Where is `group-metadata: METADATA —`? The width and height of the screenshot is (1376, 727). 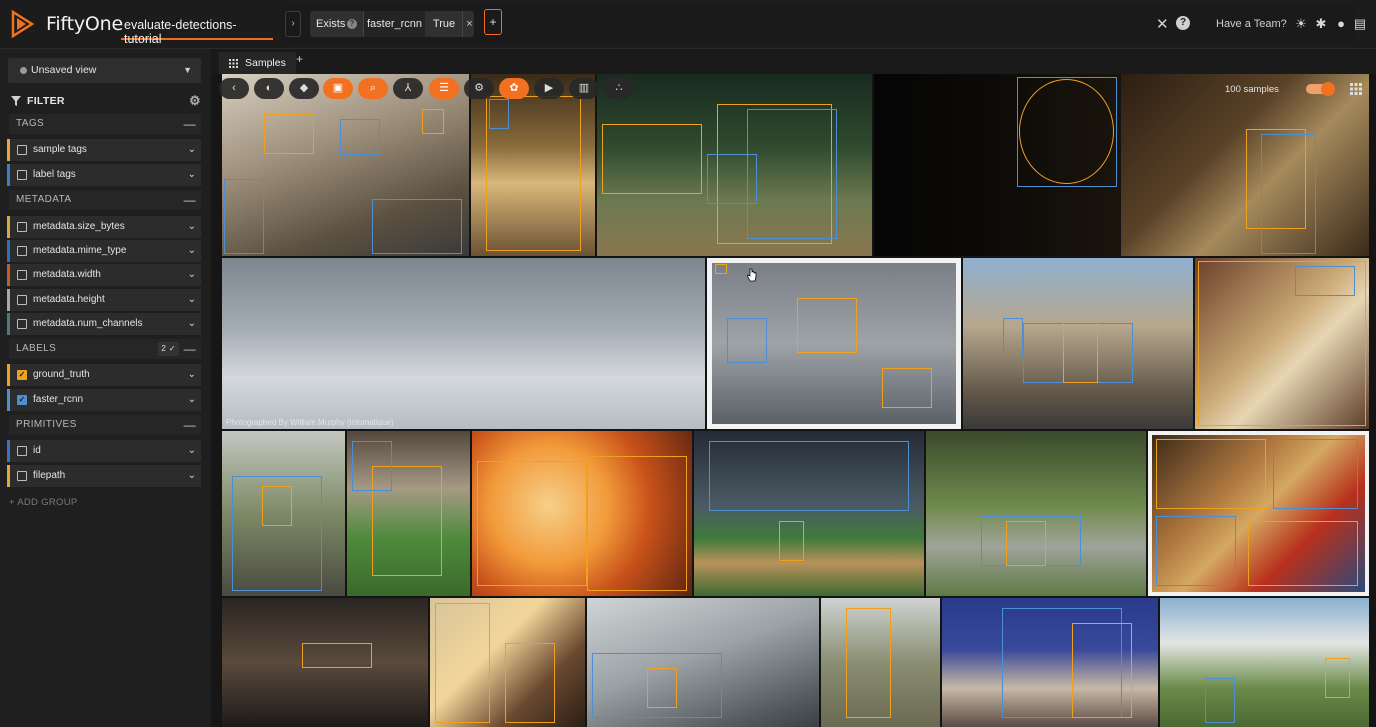 group-metadata: METADATA — is located at coordinates (105, 200).